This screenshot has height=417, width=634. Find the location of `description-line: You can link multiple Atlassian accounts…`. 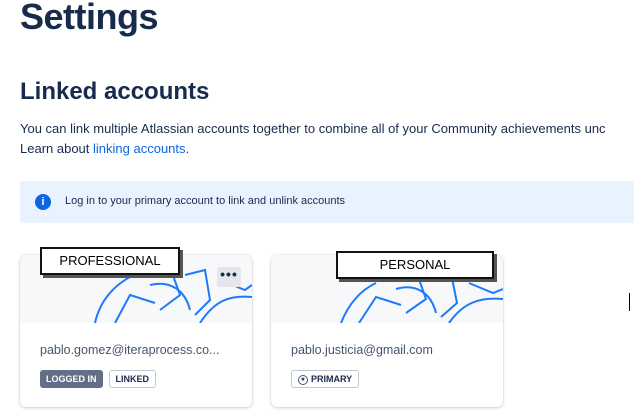

description-line: You can link multiple Atlassian accounts… is located at coordinates (313, 128).